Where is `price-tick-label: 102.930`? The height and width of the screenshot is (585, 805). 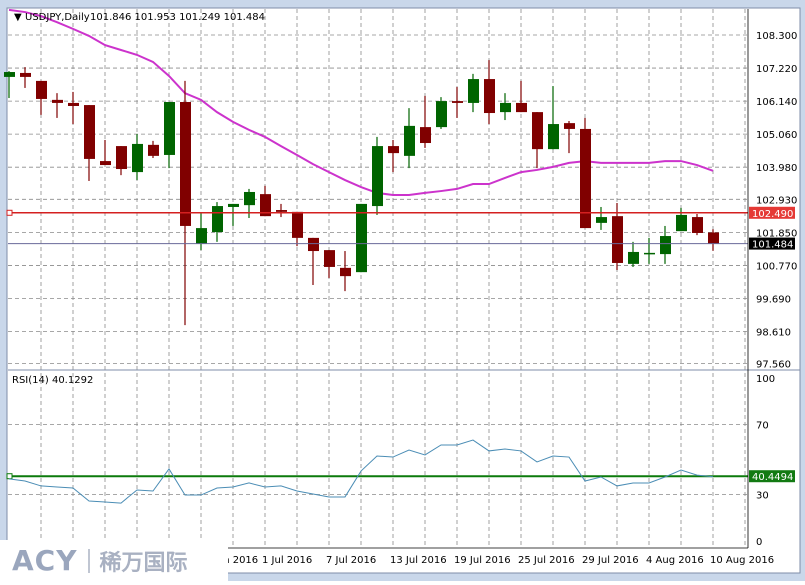 price-tick-label: 102.930 is located at coordinates (776, 200).